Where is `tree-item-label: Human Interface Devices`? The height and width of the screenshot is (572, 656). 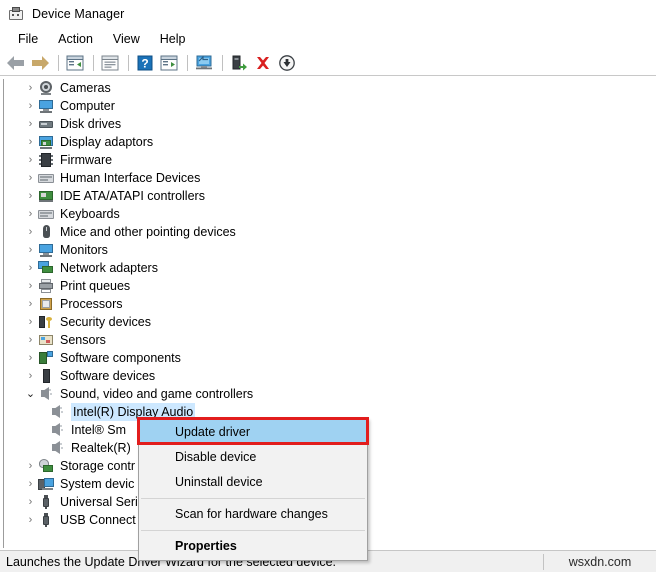
tree-item-label: Human Interface Devices is located at coordinates (130, 178).